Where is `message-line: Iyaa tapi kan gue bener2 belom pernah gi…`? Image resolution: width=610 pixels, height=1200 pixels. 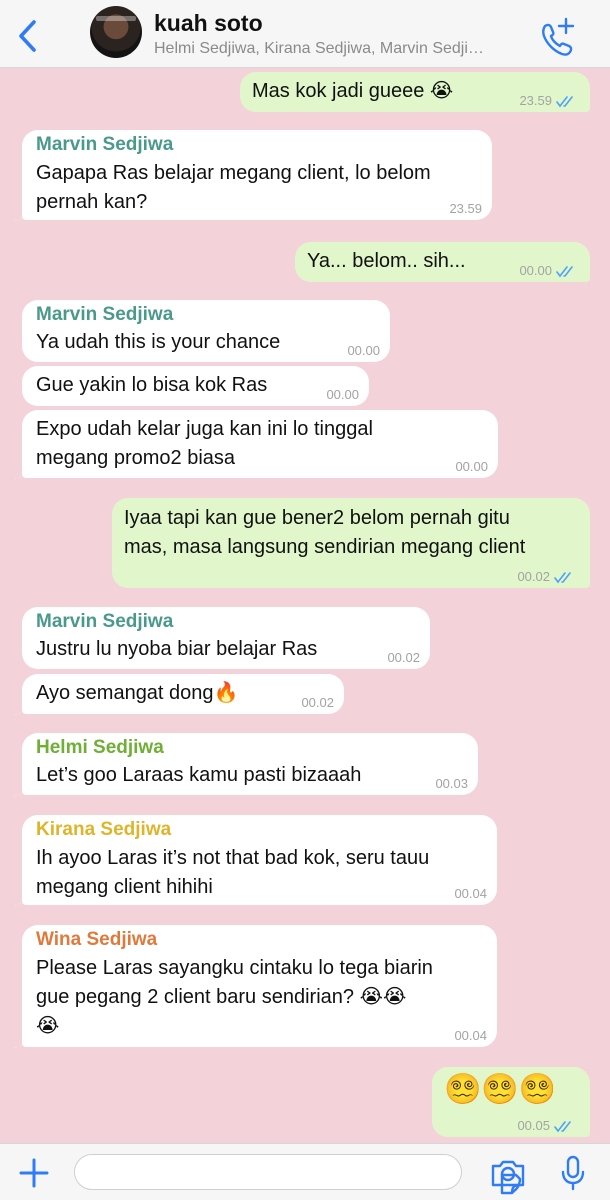
message-line: Iyaa tapi kan gue bener2 belom pernah gi… is located at coordinates (317, 518).